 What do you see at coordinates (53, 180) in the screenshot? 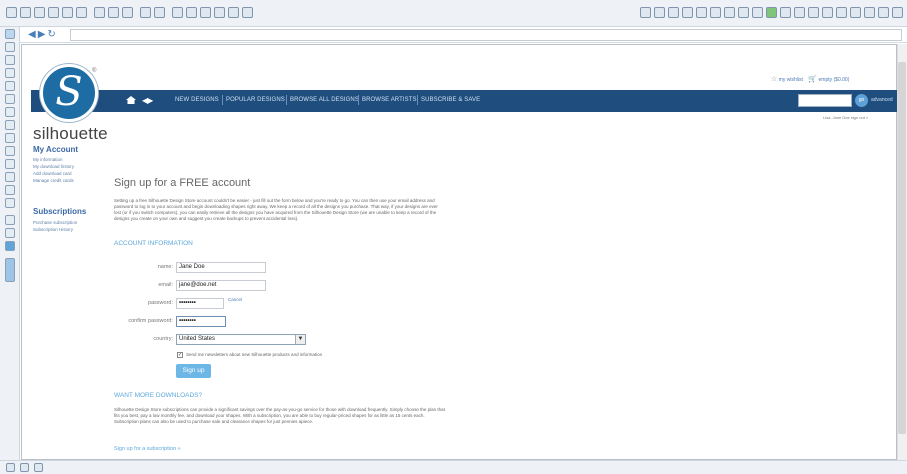
I see `sidebar-link-credit-cards: Manage credit cards` at bounding box center [53, 180].